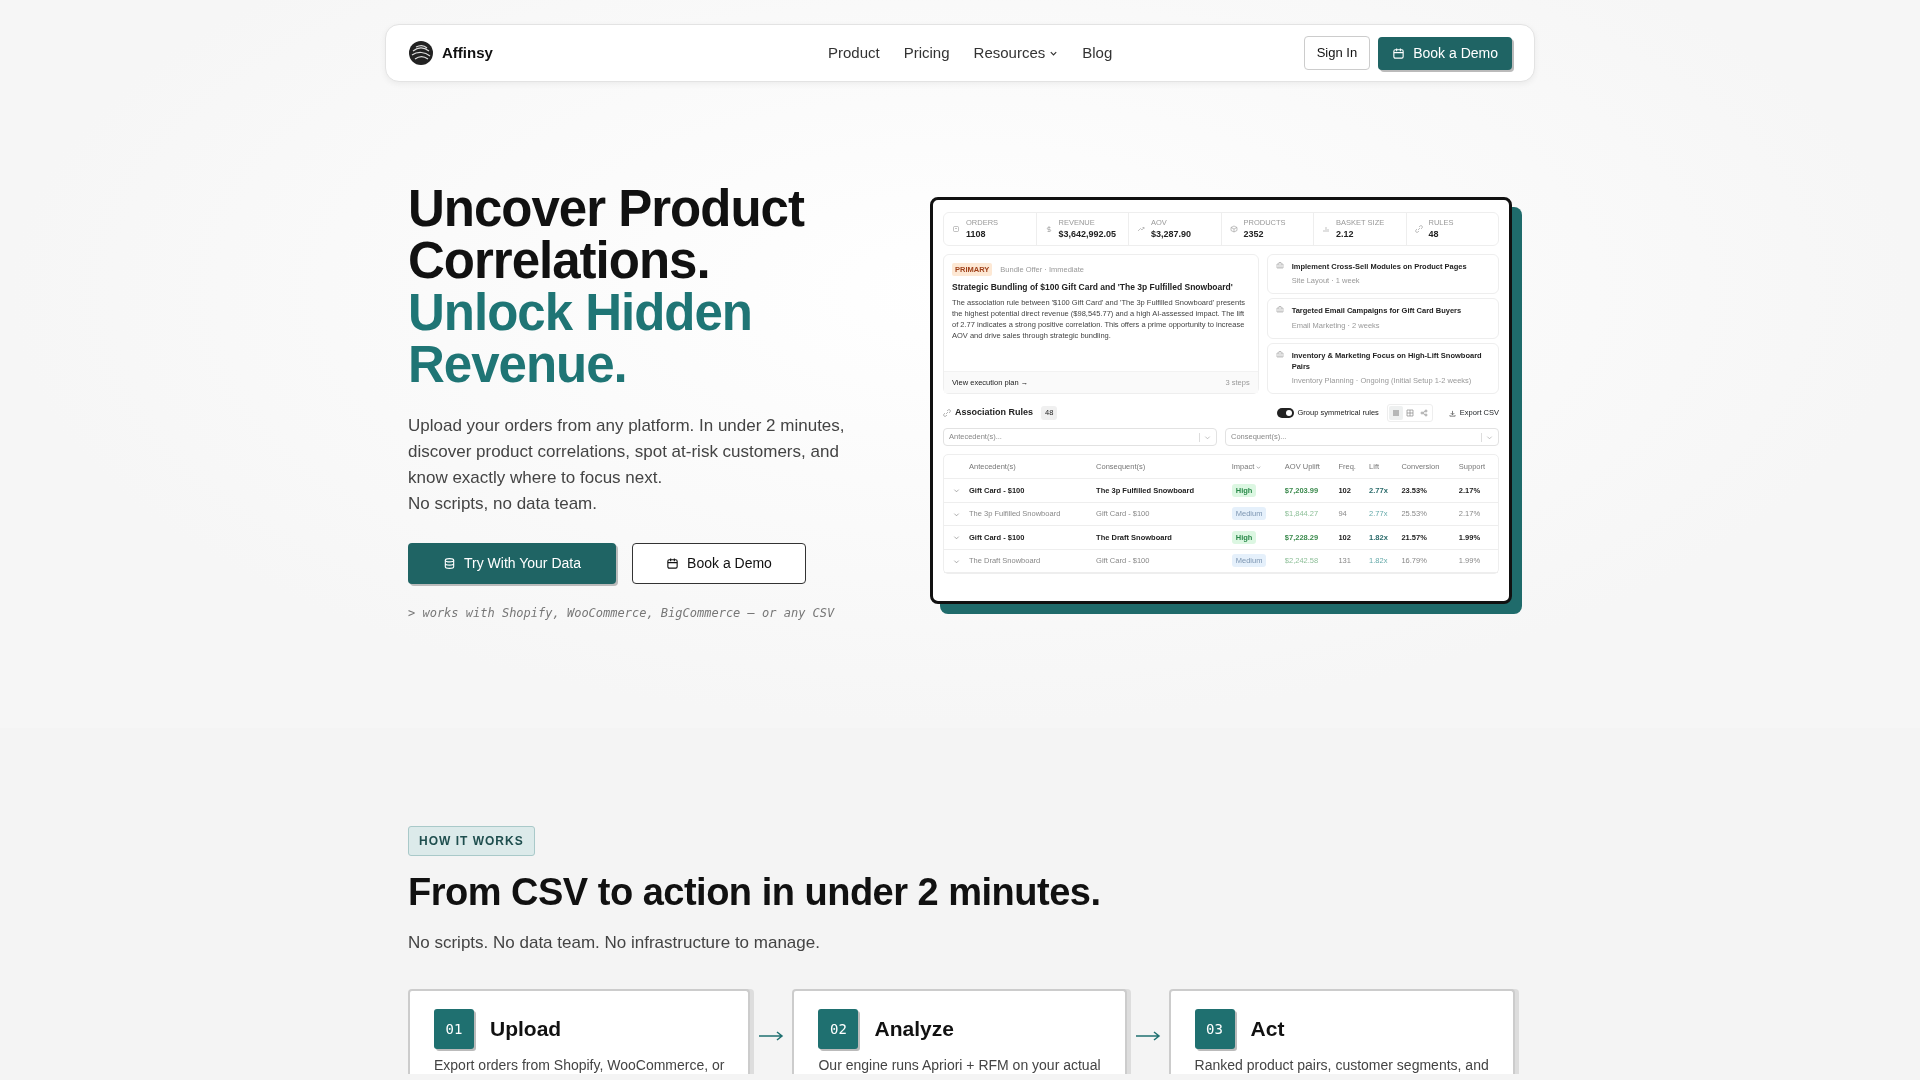  I want to click on try-with-data-button: Try With Your Data, so click(512, 564).